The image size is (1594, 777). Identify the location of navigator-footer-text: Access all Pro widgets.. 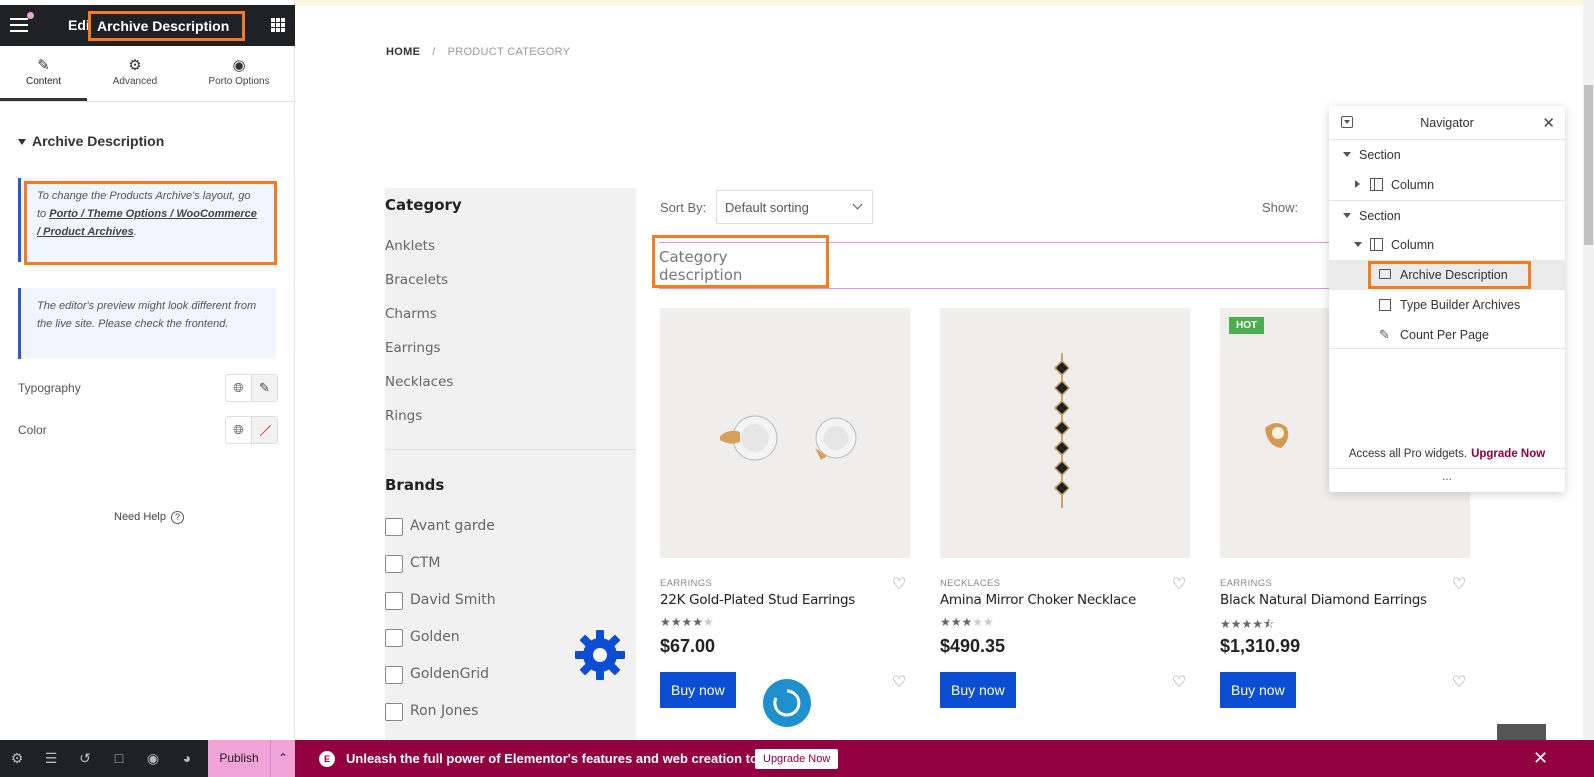
(1408, 454).